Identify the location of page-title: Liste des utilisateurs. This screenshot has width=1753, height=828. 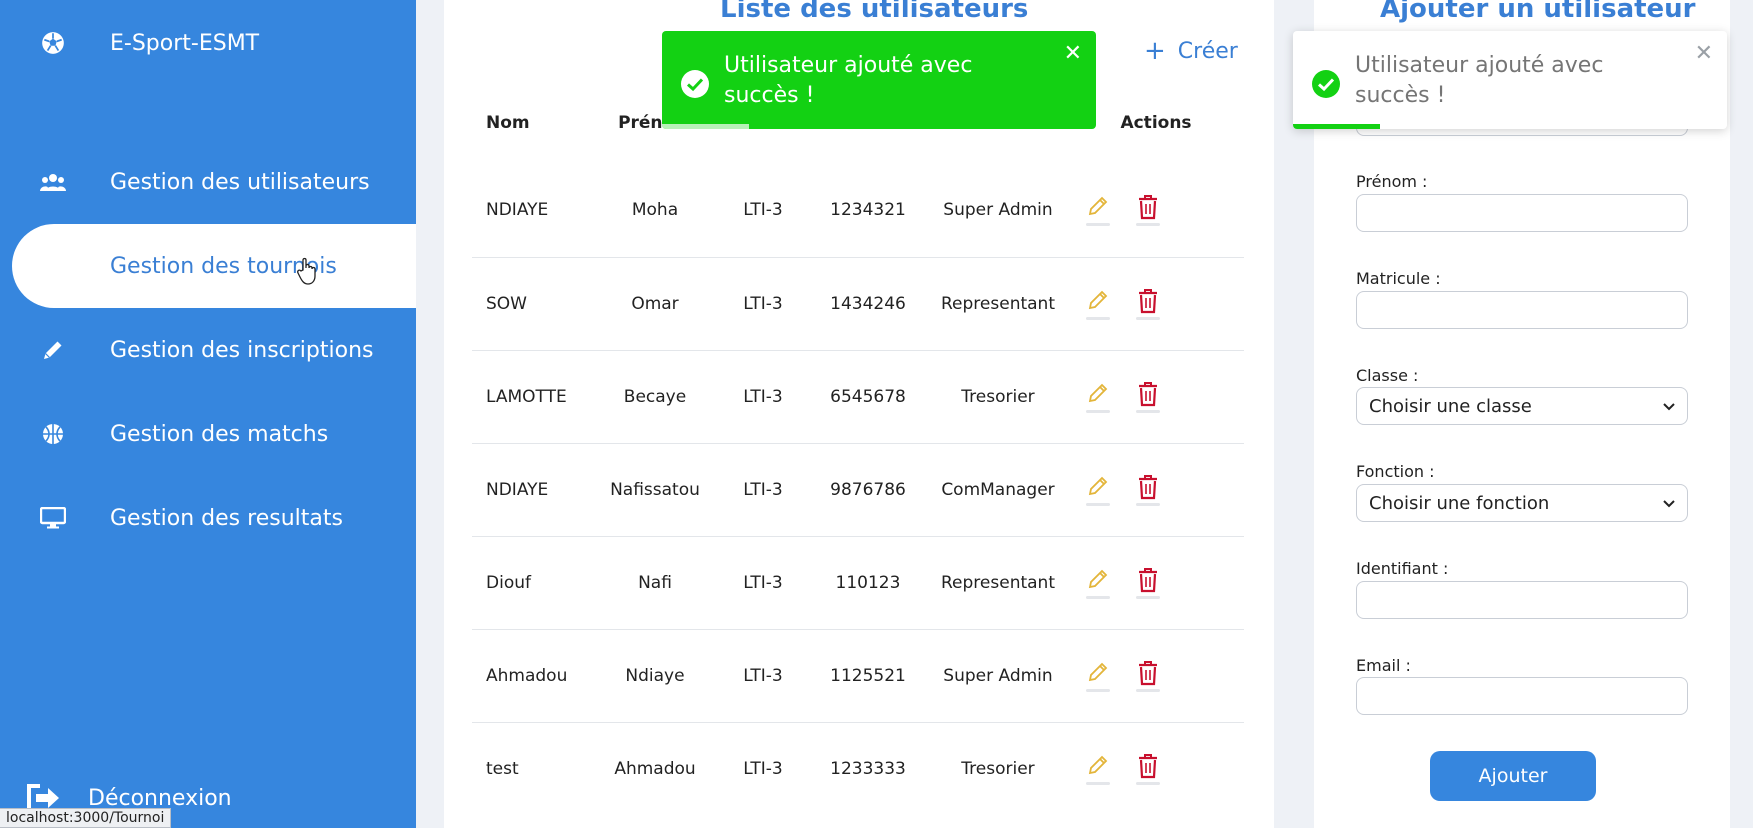
(874, 12).